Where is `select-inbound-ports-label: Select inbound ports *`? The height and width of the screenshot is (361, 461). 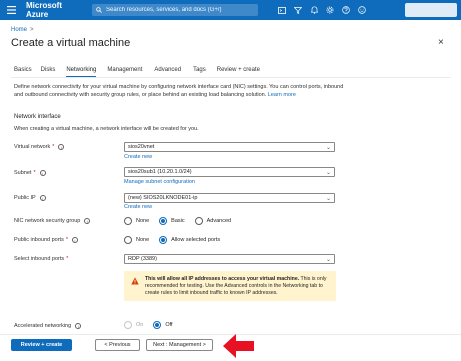 select-inbound-ports-label: Select inbound ports * is located at coordinates (41, 259).